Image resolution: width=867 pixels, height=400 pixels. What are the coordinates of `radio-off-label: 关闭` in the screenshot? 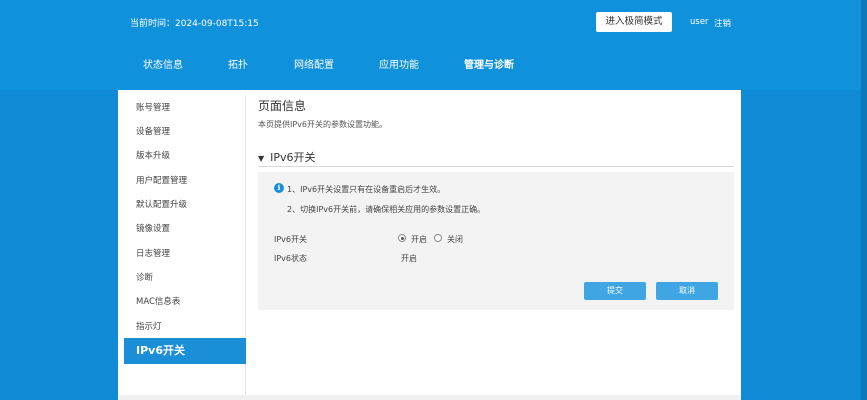 It's located at (455, 239).